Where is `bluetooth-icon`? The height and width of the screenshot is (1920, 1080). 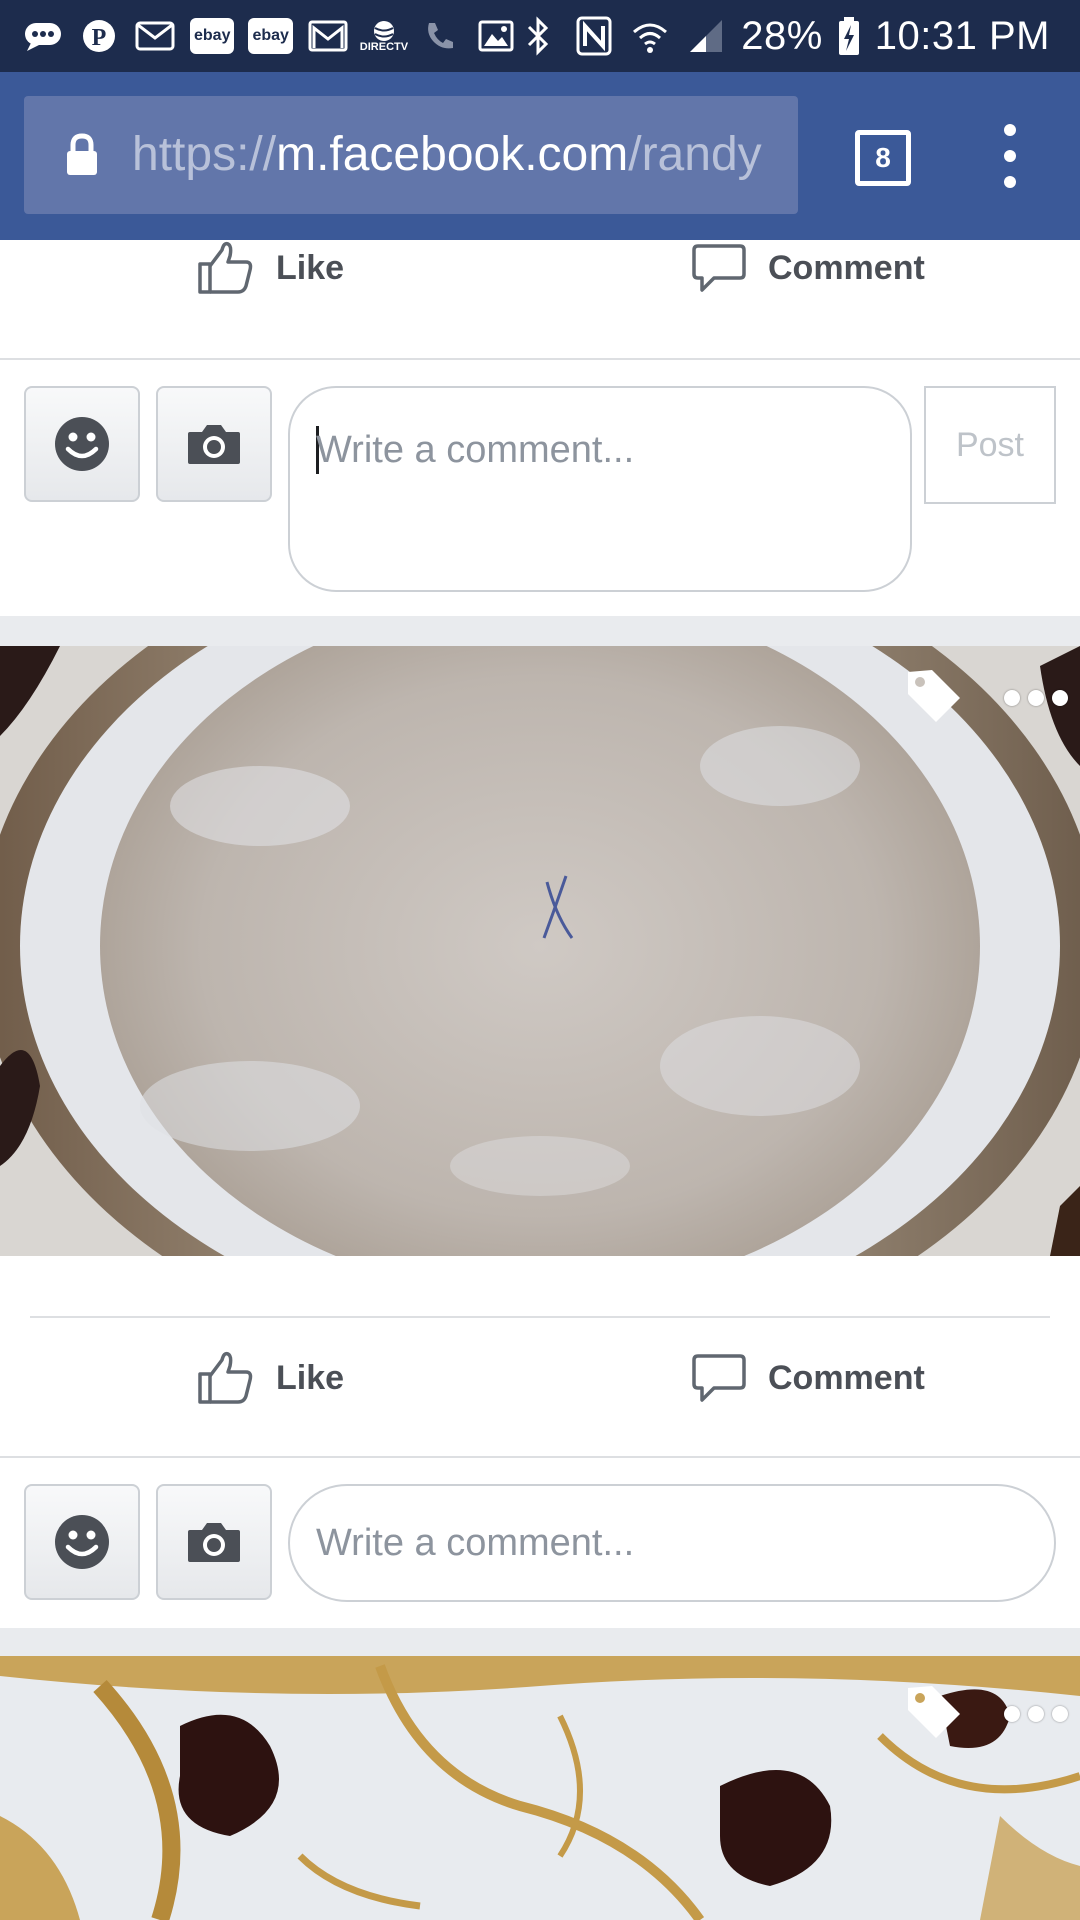
bluetooth-icon is located at coordinates (538, 36).